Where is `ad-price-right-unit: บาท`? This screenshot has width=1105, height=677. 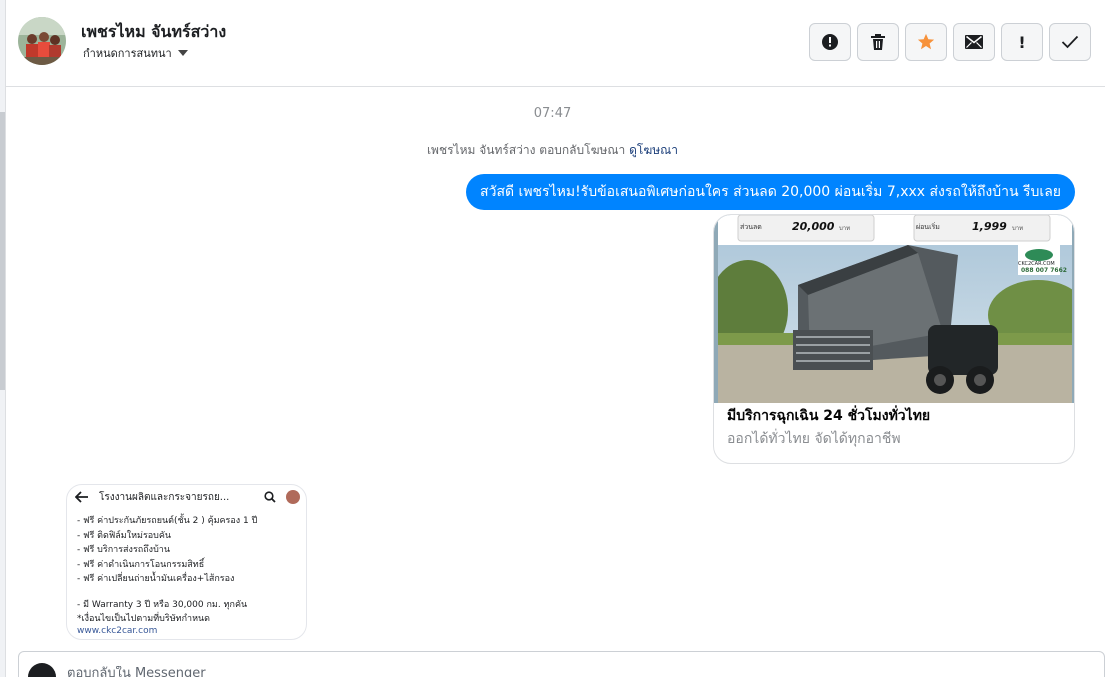
ad-price-right-unit: บาท is located at coordinates (1018, 228).